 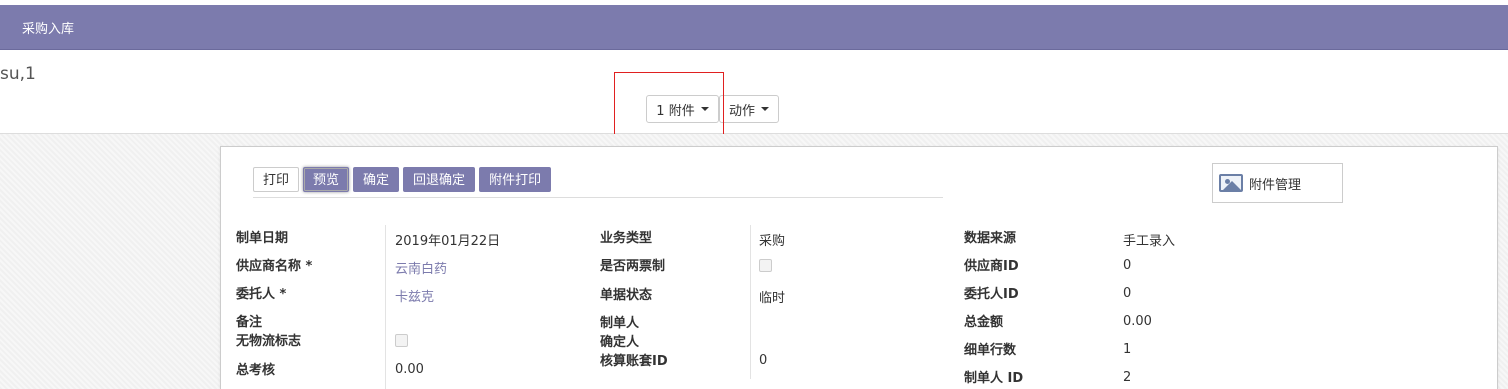 What do you see at coordinates (984, 322) in the screenshot?
I see `total-amount-label: 总金额` at bounding box center [984, 322].